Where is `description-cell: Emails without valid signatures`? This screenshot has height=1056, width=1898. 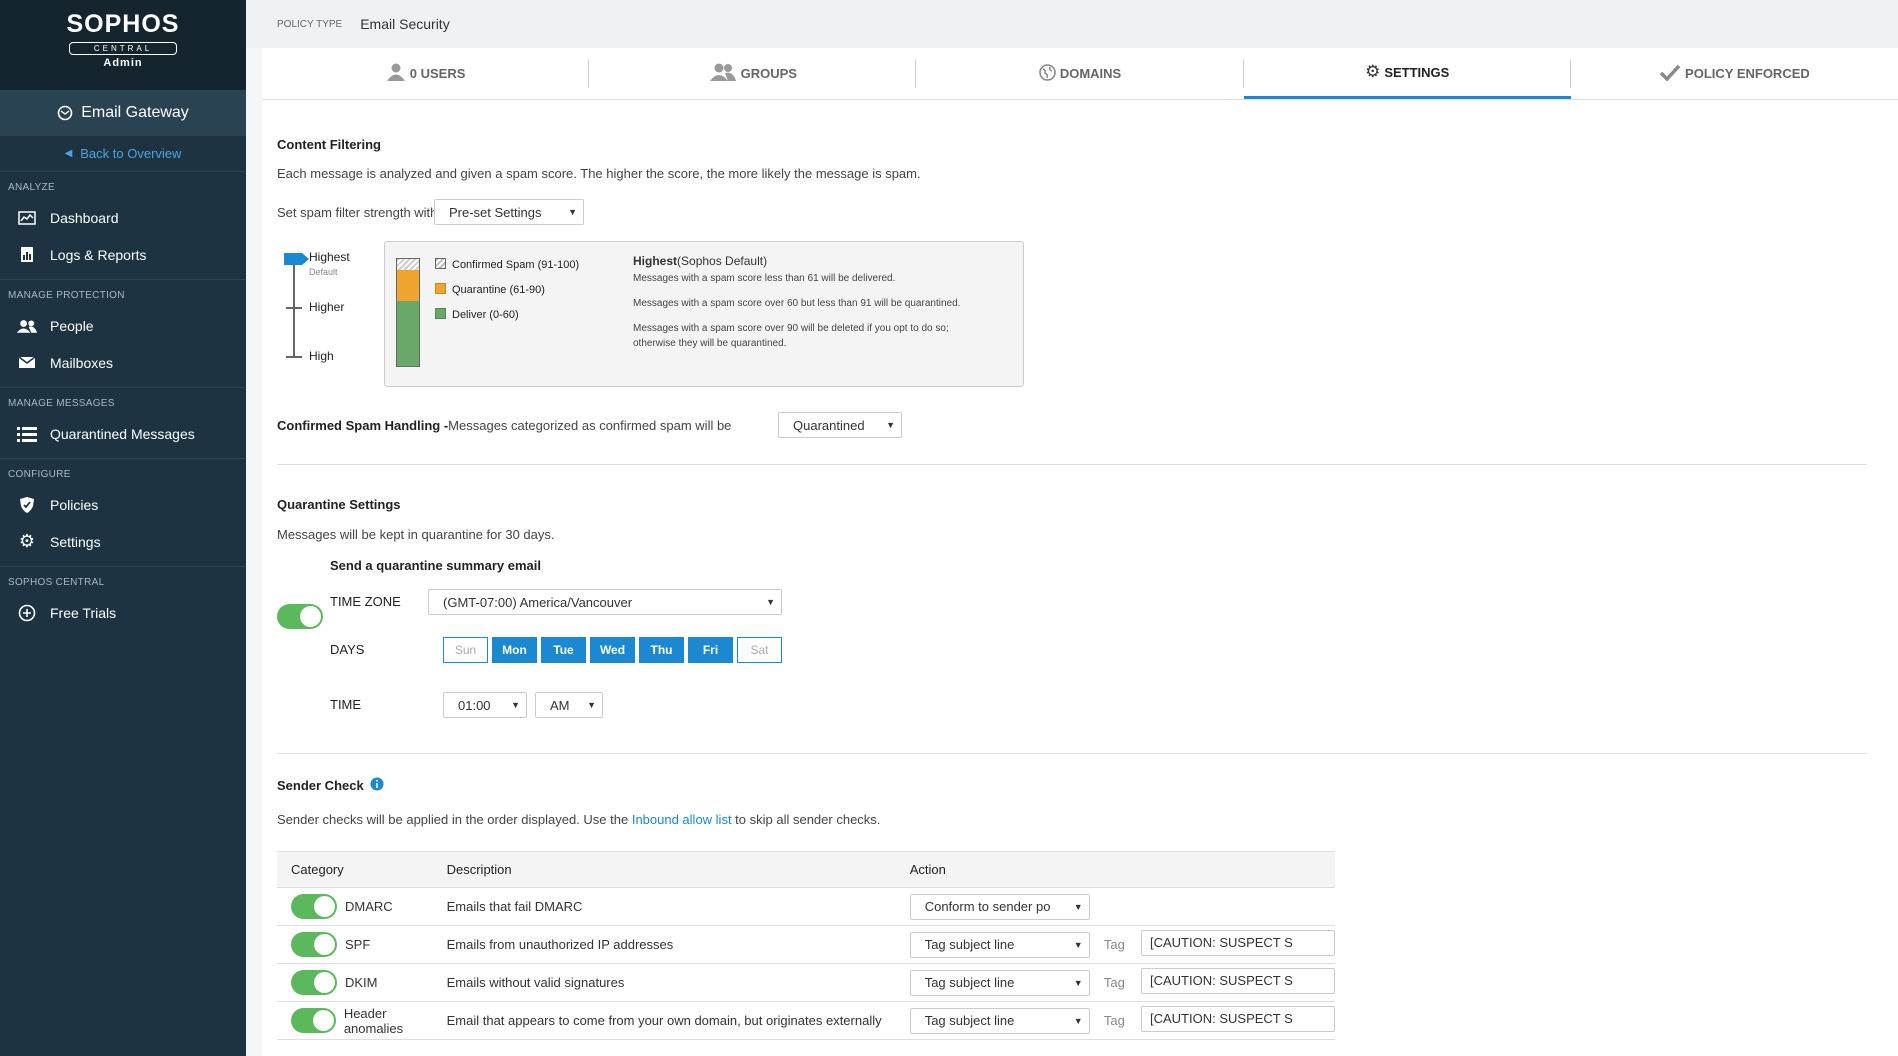 description-cell: Emails without valid signatures is located at coordinates (678, 982).